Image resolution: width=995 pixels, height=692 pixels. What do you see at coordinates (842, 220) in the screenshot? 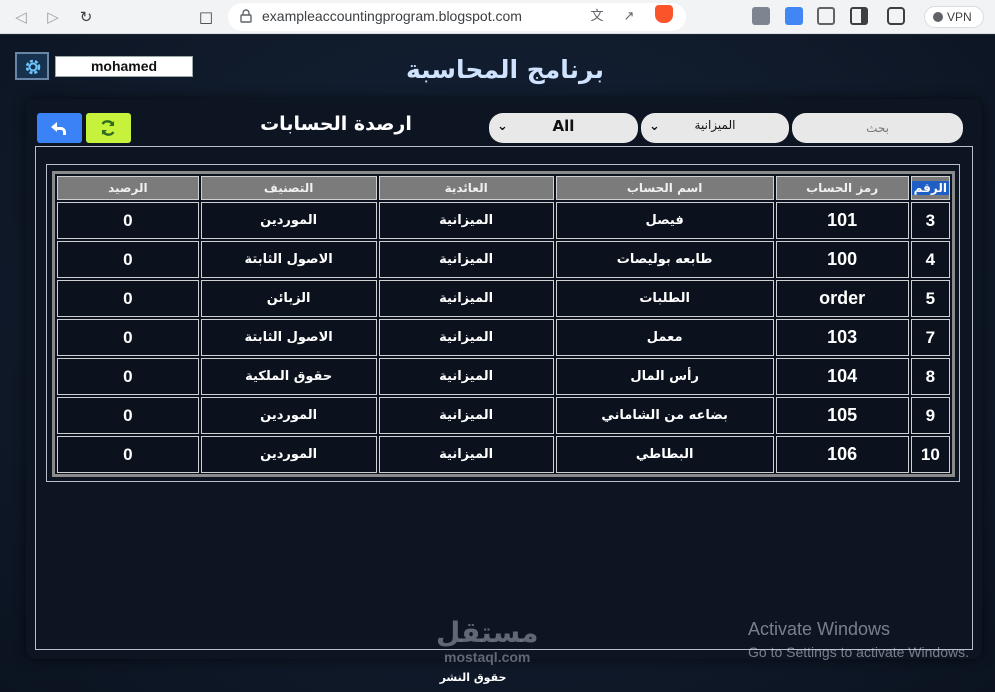
I see `cell-account-code: 101` at bounding box center [842, 220].